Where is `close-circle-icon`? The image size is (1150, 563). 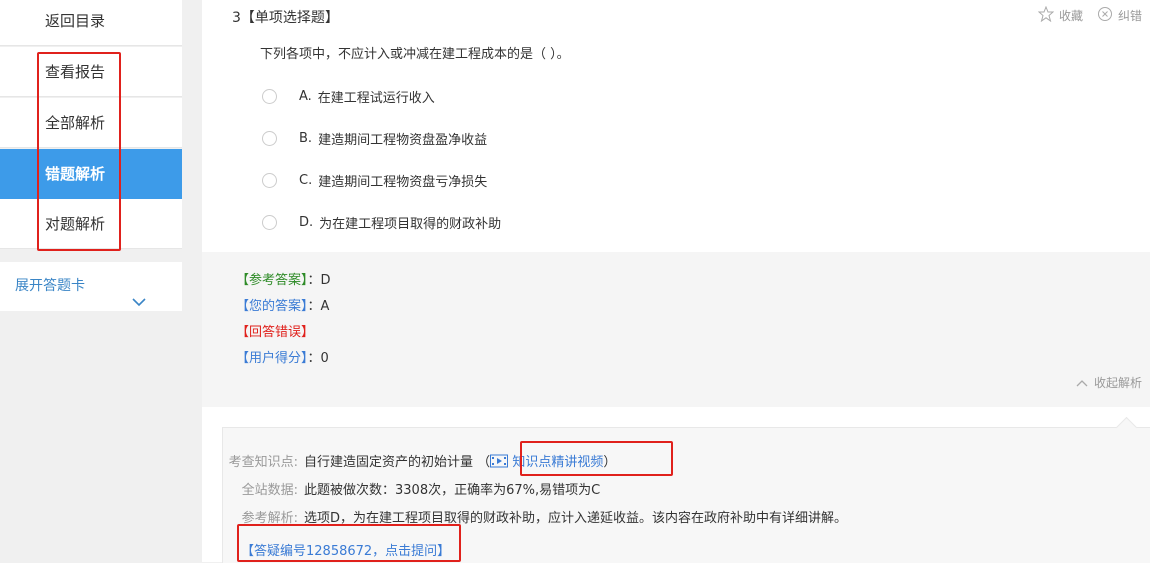 close-circle-icon is located at coordinates (1105, 15).